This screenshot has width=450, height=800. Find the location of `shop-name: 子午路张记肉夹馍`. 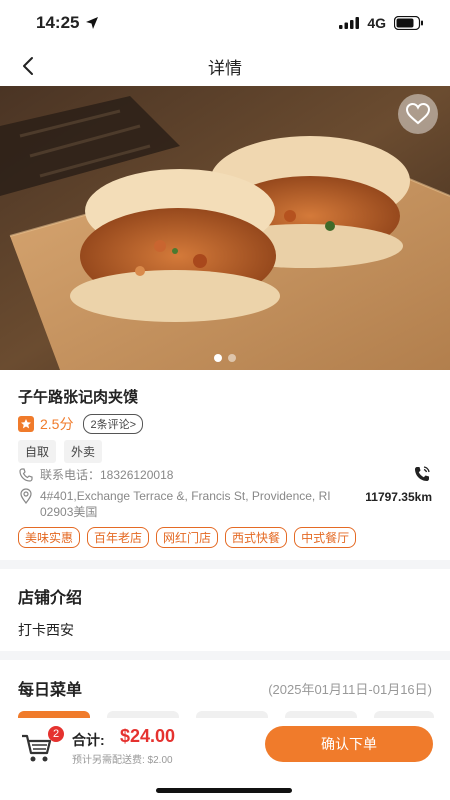

shop-name: 子午路张记肉夹馍 is located at coordinates (78, 397).